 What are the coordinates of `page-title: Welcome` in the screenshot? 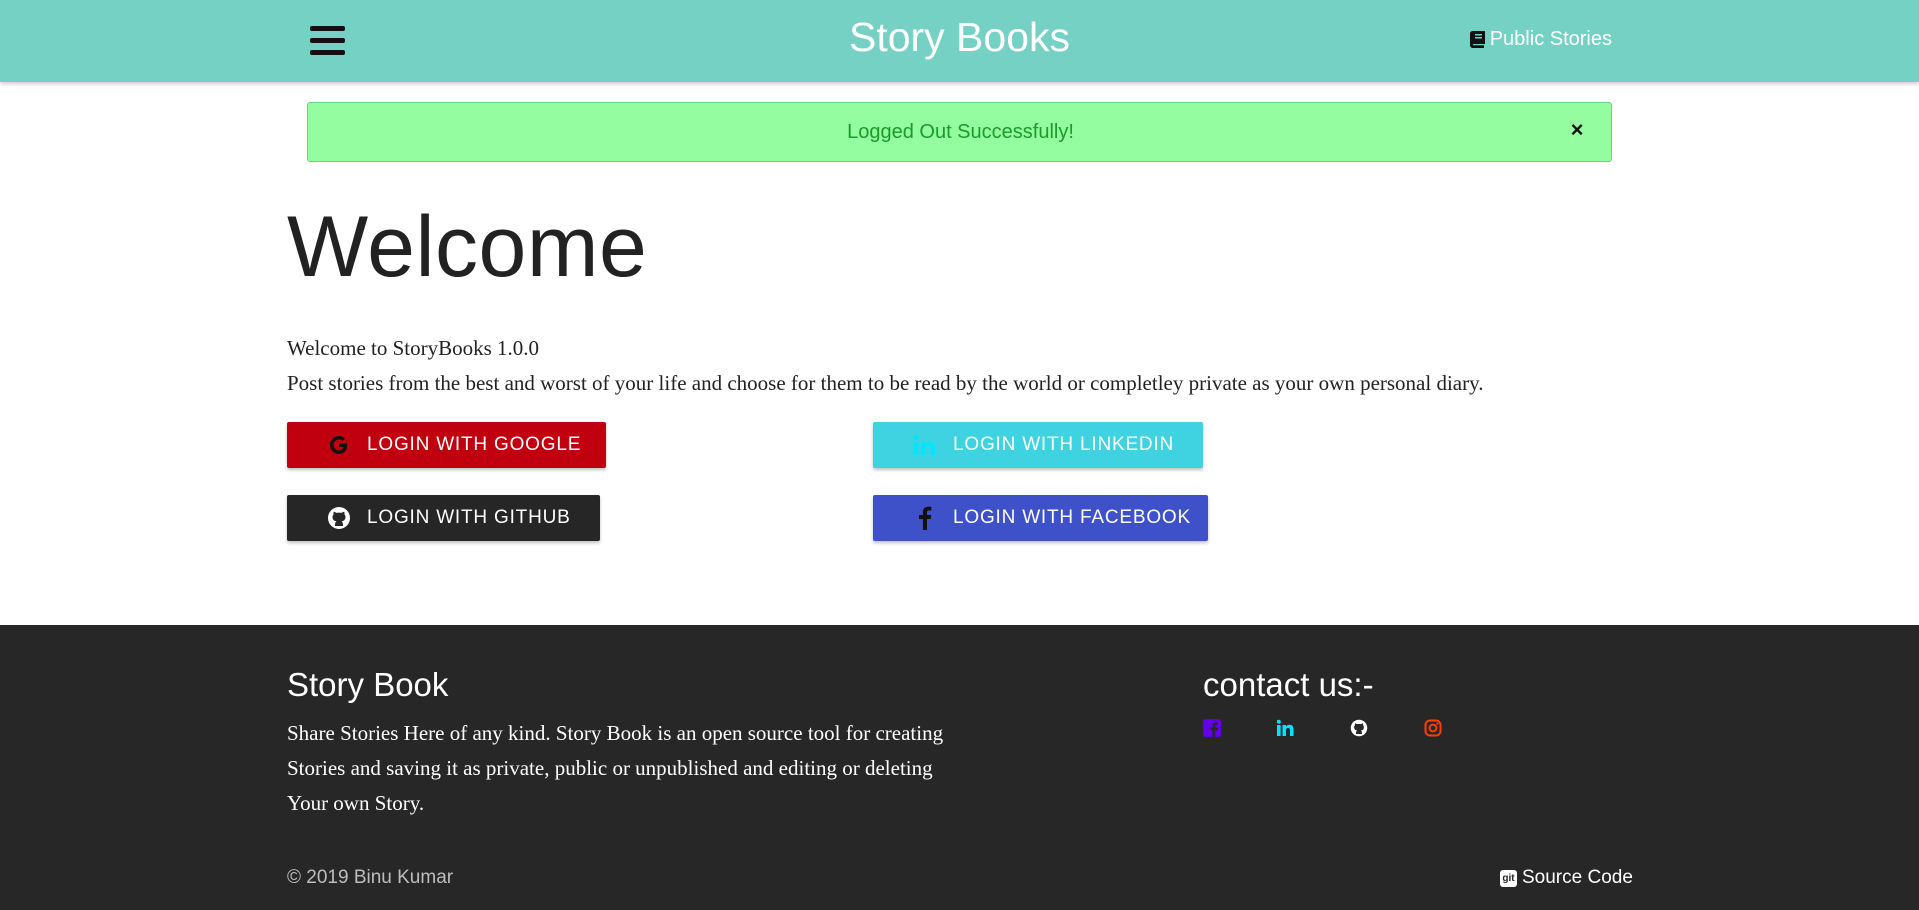 It's located at (467, 247).